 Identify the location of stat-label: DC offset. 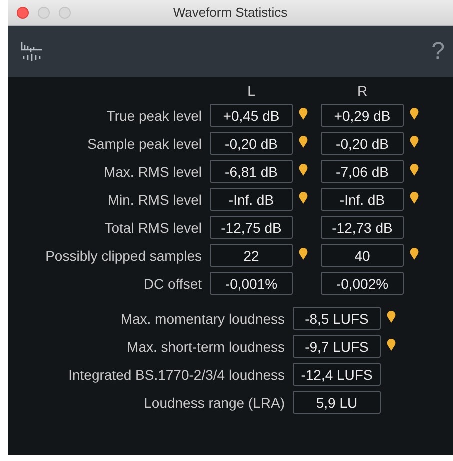
(172, 284).